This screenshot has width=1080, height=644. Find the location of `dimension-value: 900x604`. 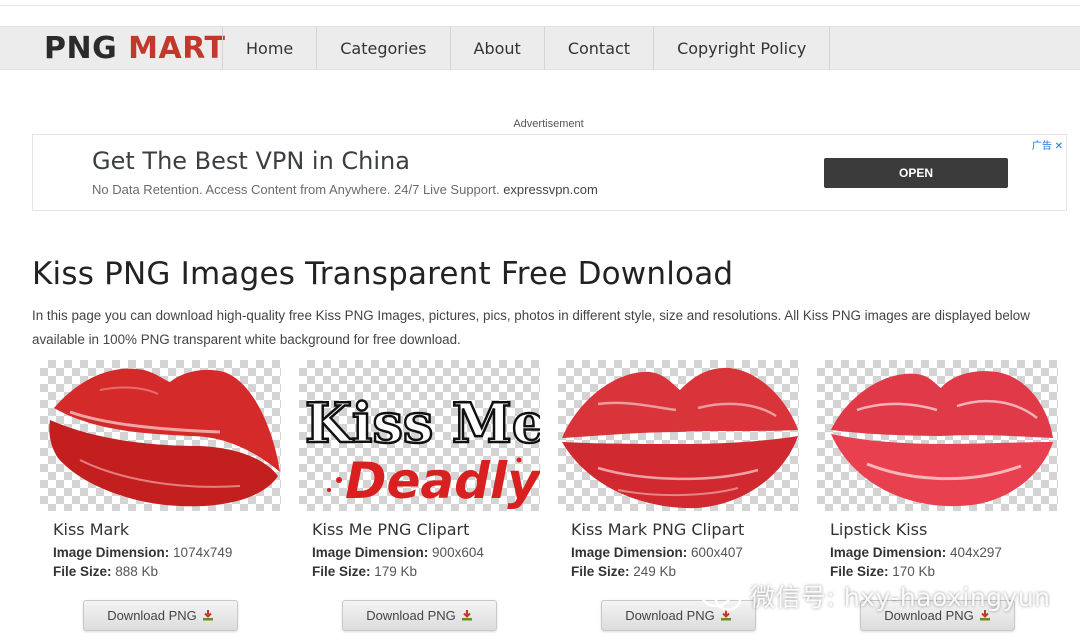

dimension-value: 900x604 is located at coordinates (458, 552).